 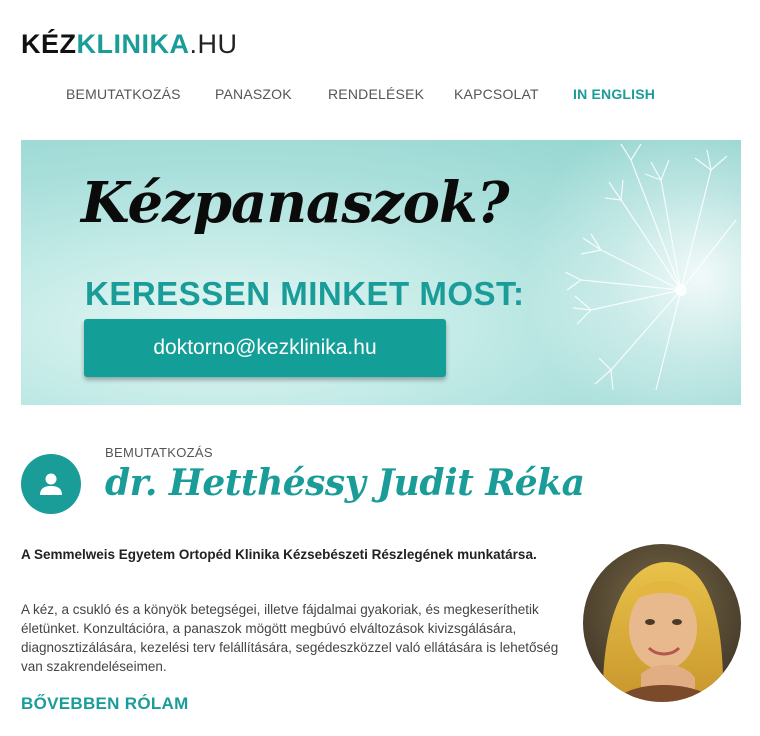 I want to click on more-about-me-link: BŐVEBBEN RÓLAM, so click(x=105, y=704).